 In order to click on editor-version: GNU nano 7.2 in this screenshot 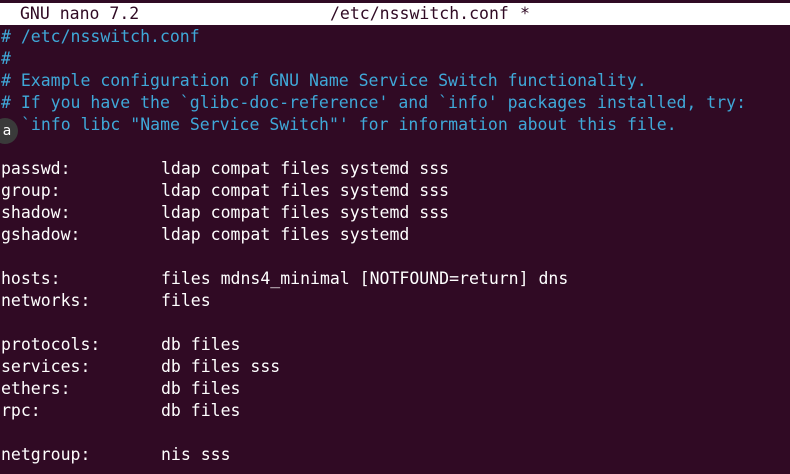, I will do `click(80, 13)`.